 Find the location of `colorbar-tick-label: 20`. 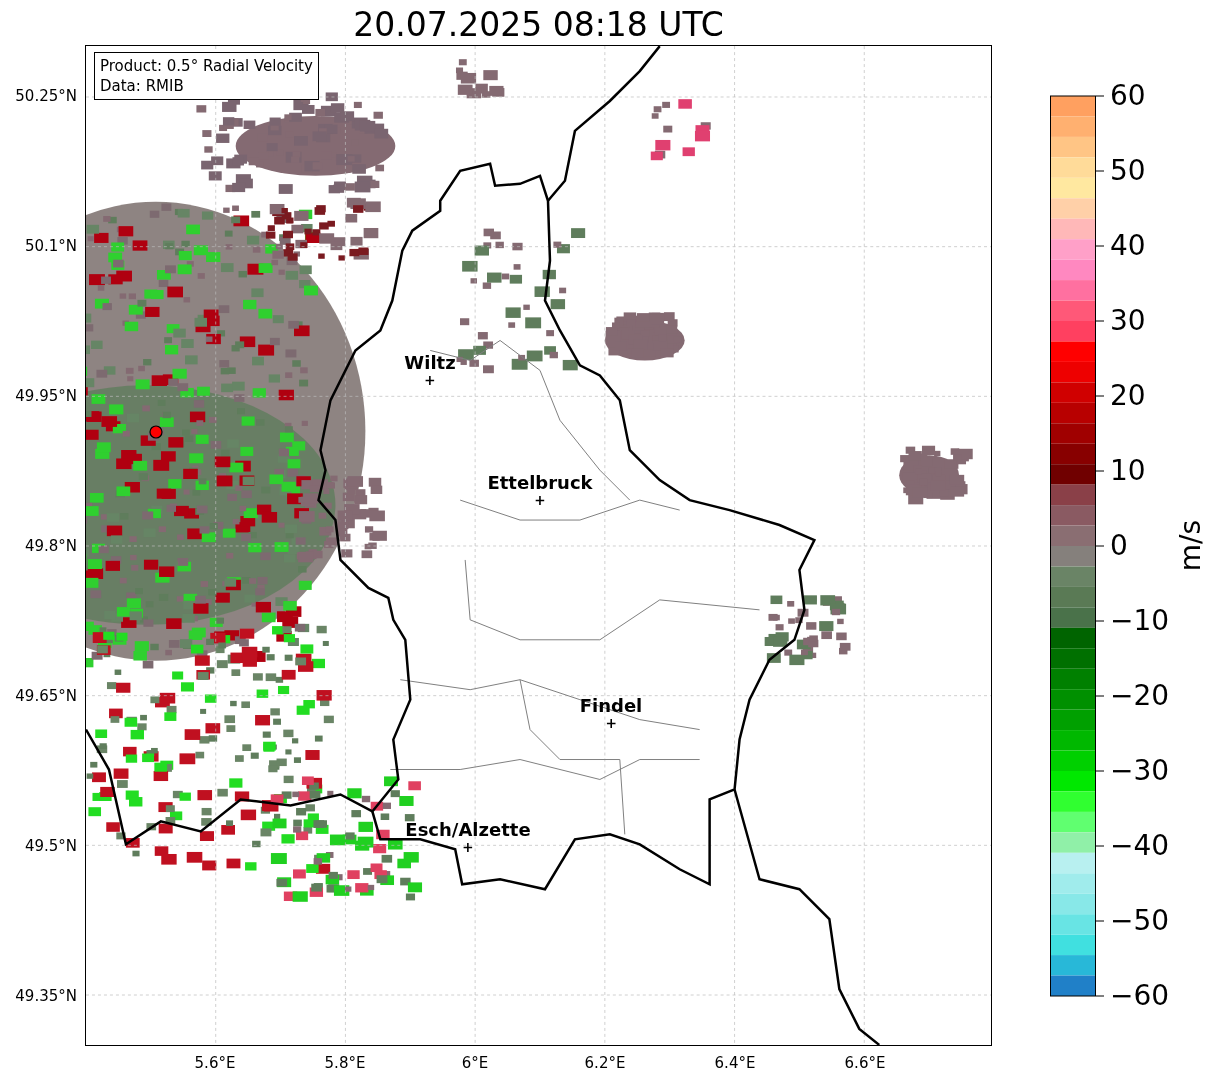

colorbar-tick-label: 20 is located at coordinates (1128, 396).